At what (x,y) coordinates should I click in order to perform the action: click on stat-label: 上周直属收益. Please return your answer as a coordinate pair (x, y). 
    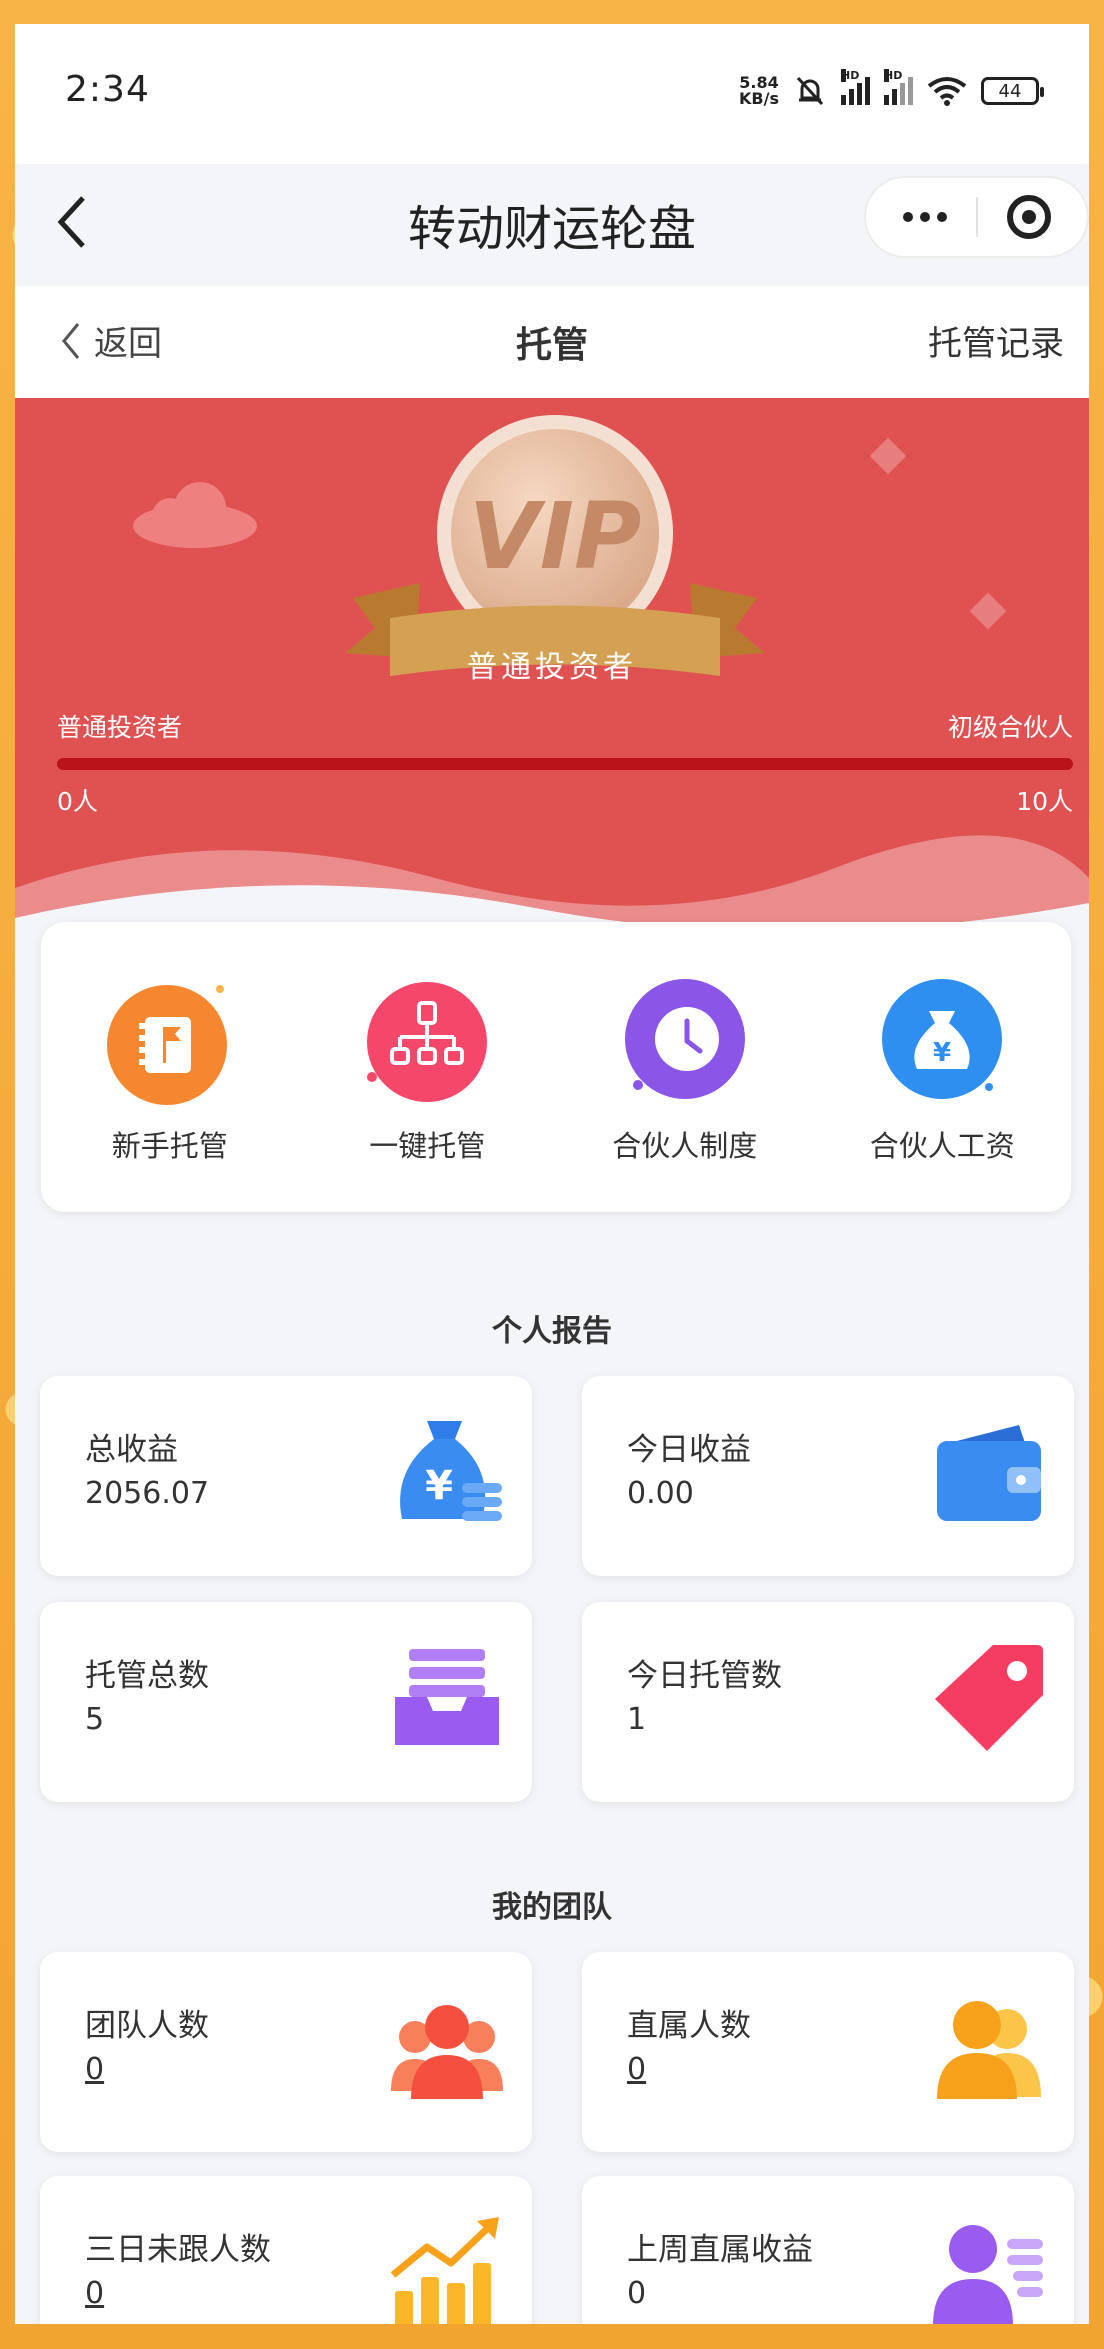
    Looking at the image, I should click on (720, 2250).